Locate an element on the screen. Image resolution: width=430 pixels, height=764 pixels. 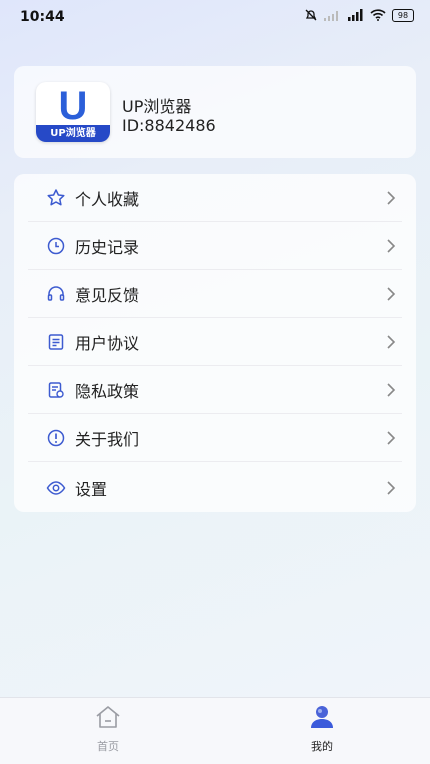
home-icon is located at coordinates (108, 717).